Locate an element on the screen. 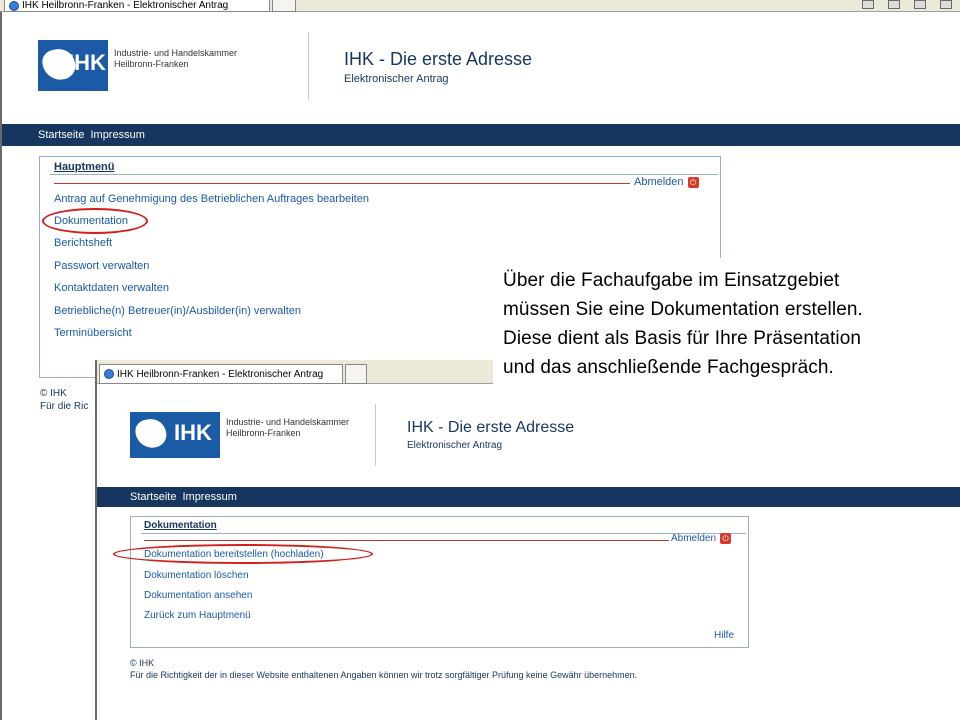 Image resolution: width=960 pixels, height=720 pixels. callout-line-1: Über die Fachaufgabe im Einsatzgebiet is located at coordinates (671, 280).